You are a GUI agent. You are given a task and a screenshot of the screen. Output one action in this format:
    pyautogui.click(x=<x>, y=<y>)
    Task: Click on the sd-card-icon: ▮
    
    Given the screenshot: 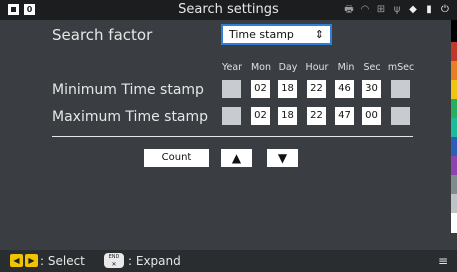 What is the action you would take?
    pyautogui.click(x=429, y=9)
    